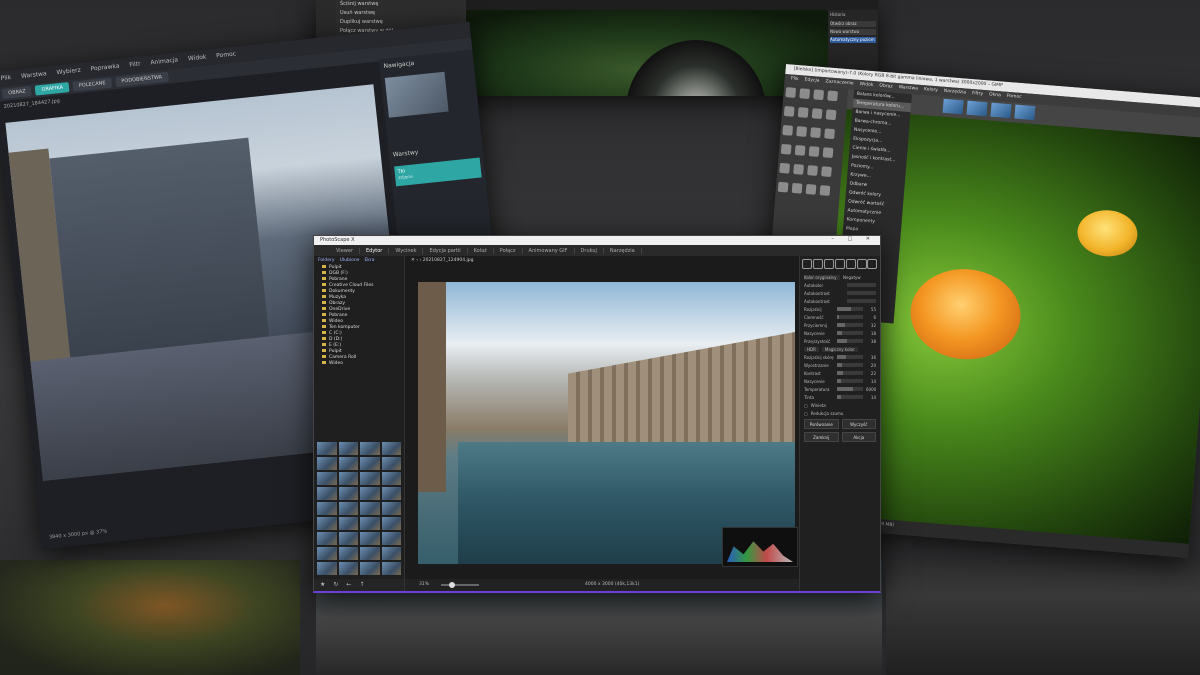 The width and height of the screenshot is (1200, 675). I want to click on slider-row: Wyostrzanie 20, so click(840, 365).